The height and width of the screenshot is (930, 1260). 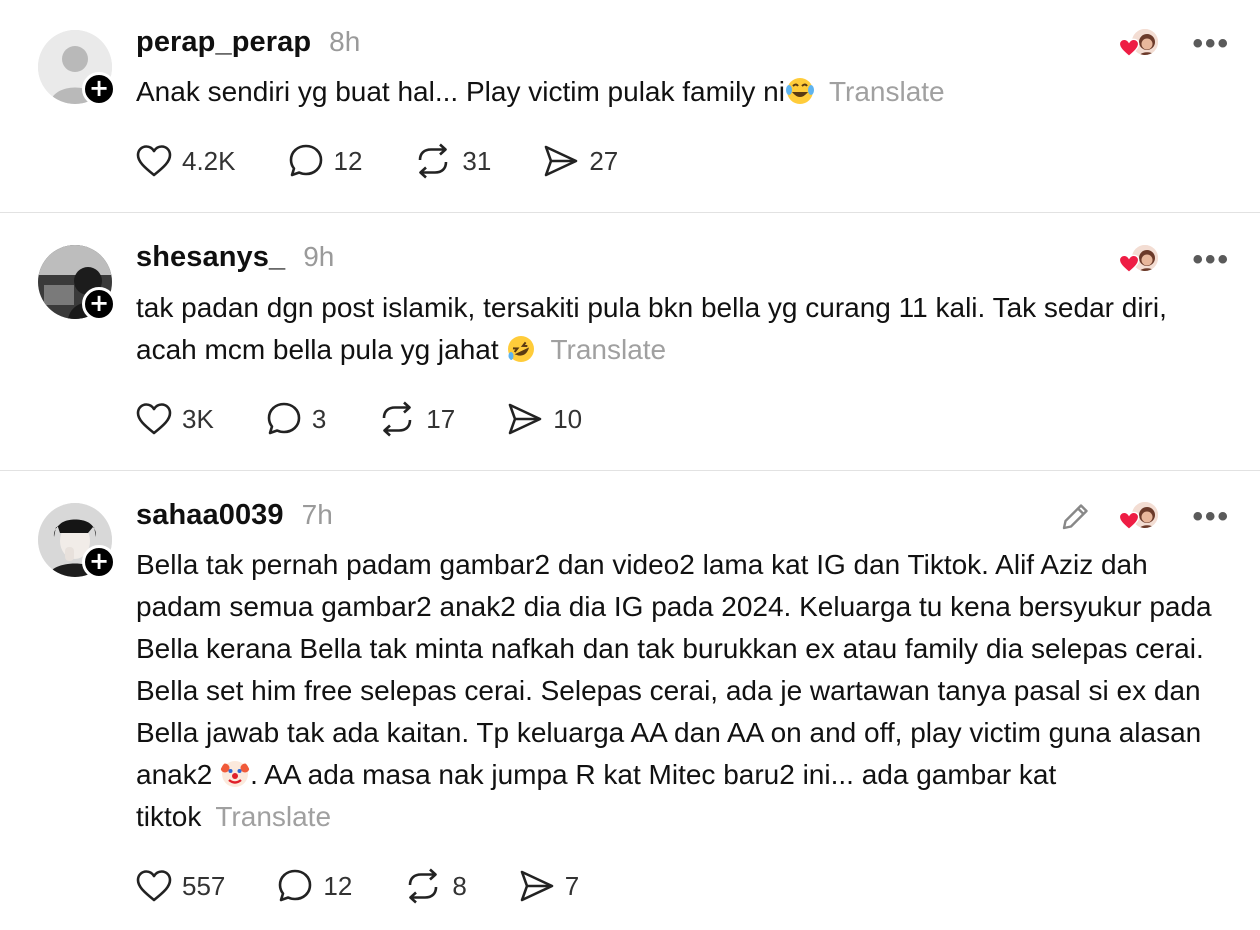 I want to click on username: sahaa0039, so click(x=210, y=515).